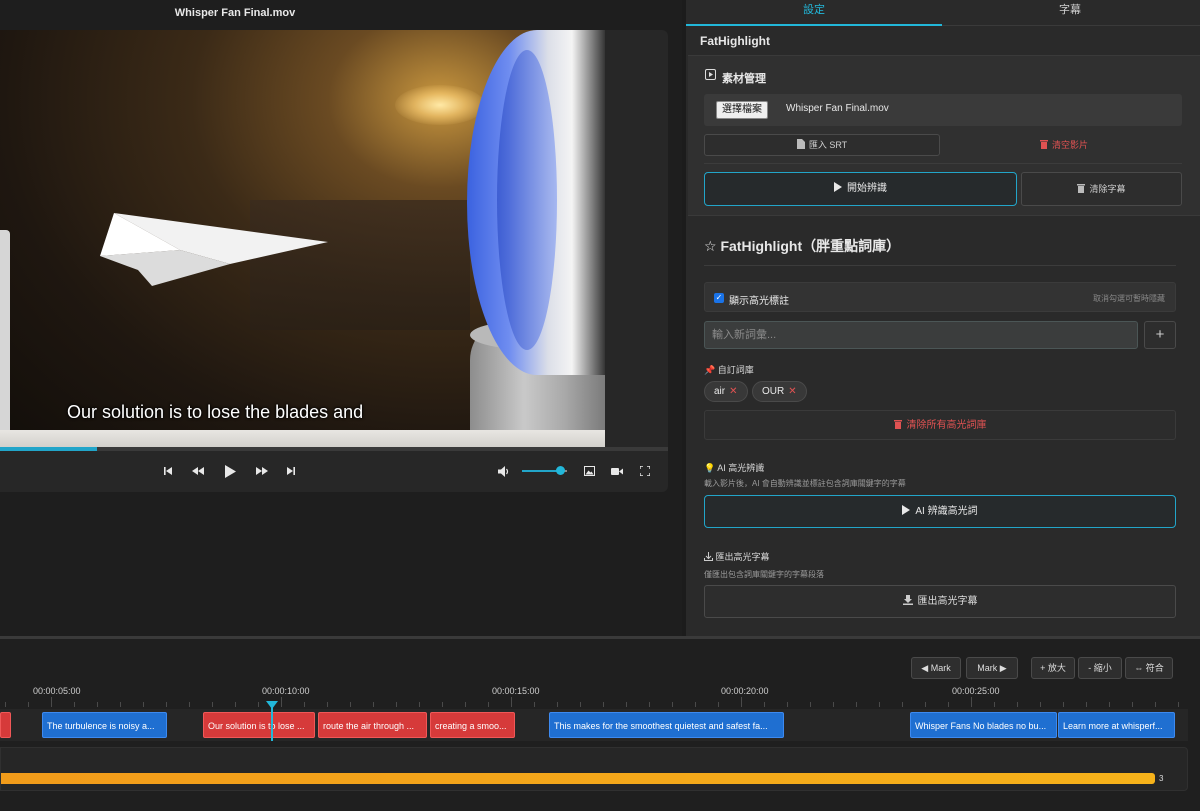 The width and height of the screenshot is (1200, 811). What do you see at coordinates (940, 297) in the screenshot?
I see `highlight-toggle-row: ✓ 顯示高光標註 取消勾選可暫時隱藏` at bounding box center [940, 297].